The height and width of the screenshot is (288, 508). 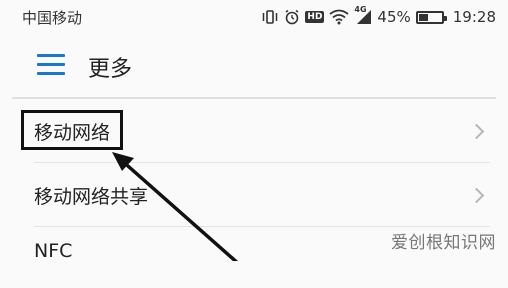 What do you see at coordinates (51, 65) in the screenshot?
I see `menu-icon` at bounding box center [51, 65].